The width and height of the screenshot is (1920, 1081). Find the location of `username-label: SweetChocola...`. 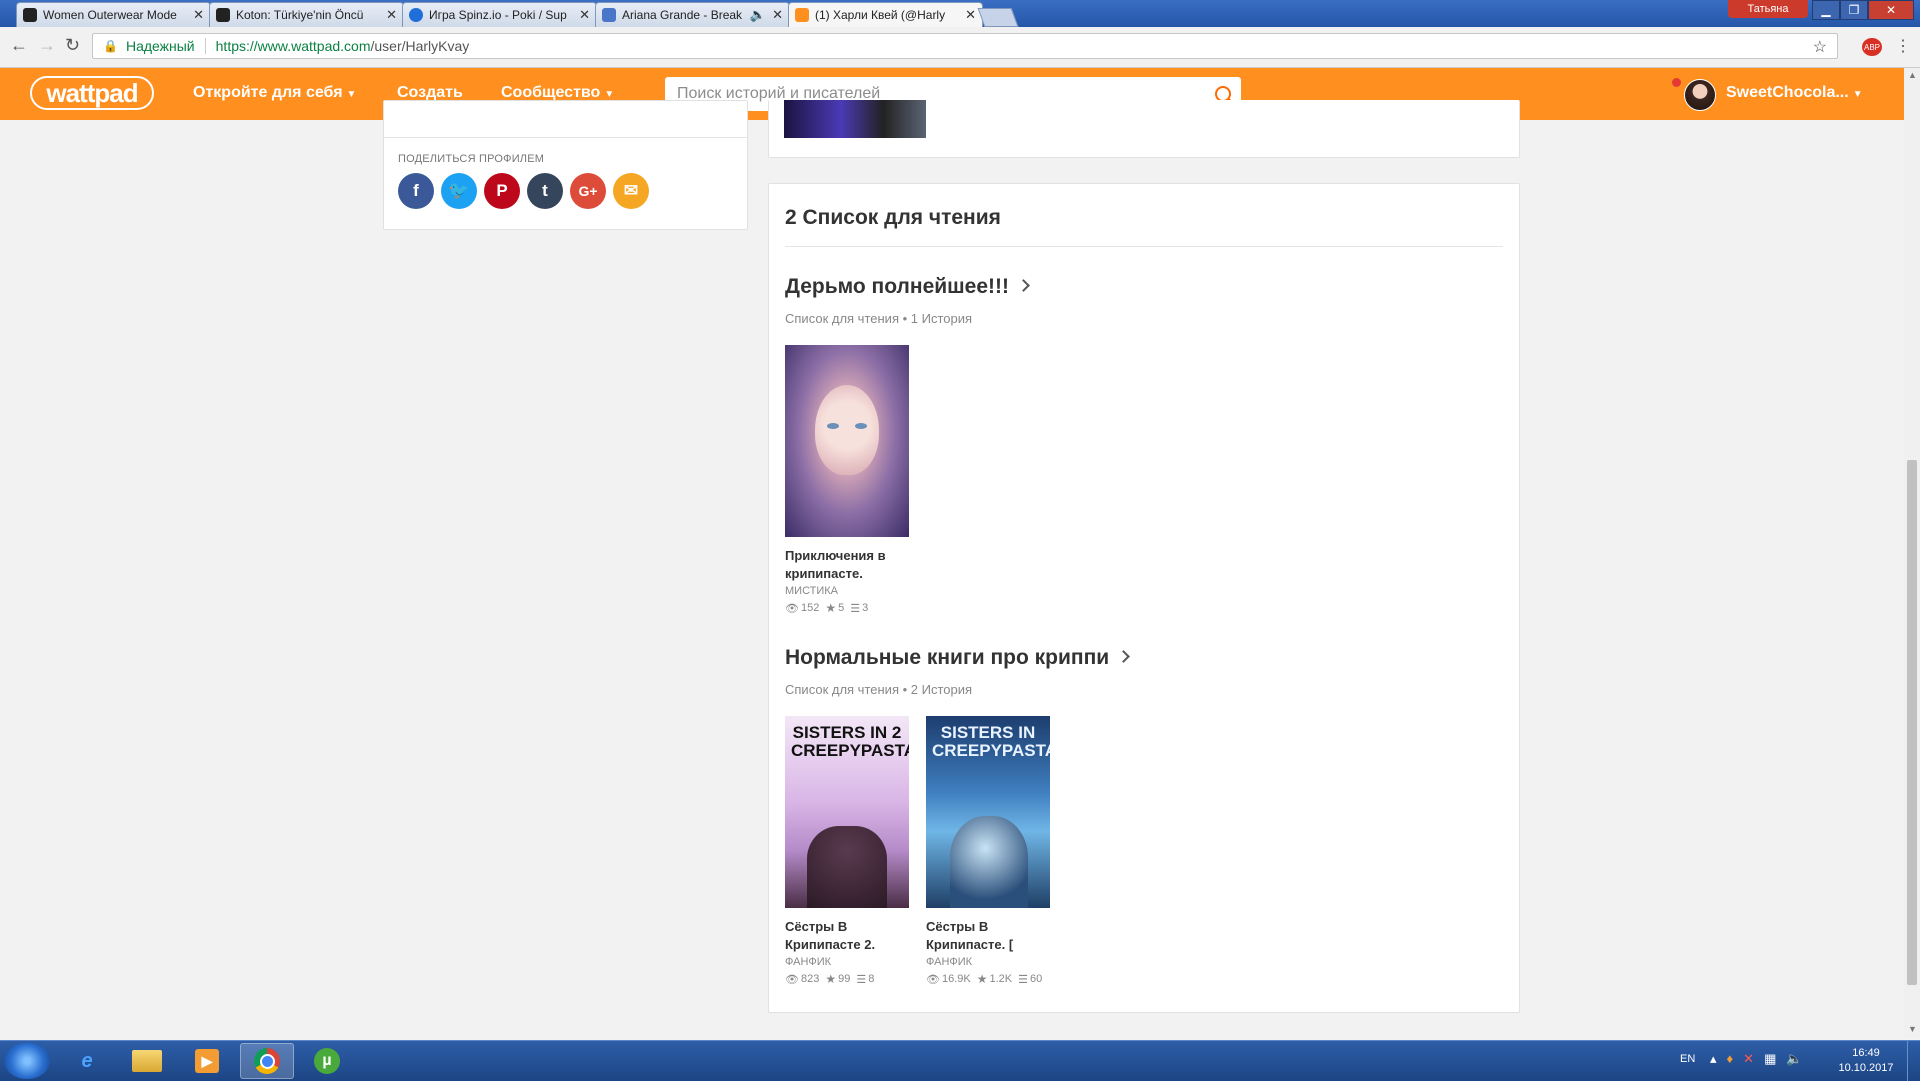

username-label: SweetChocola... is located at coordinates (1787, 92).